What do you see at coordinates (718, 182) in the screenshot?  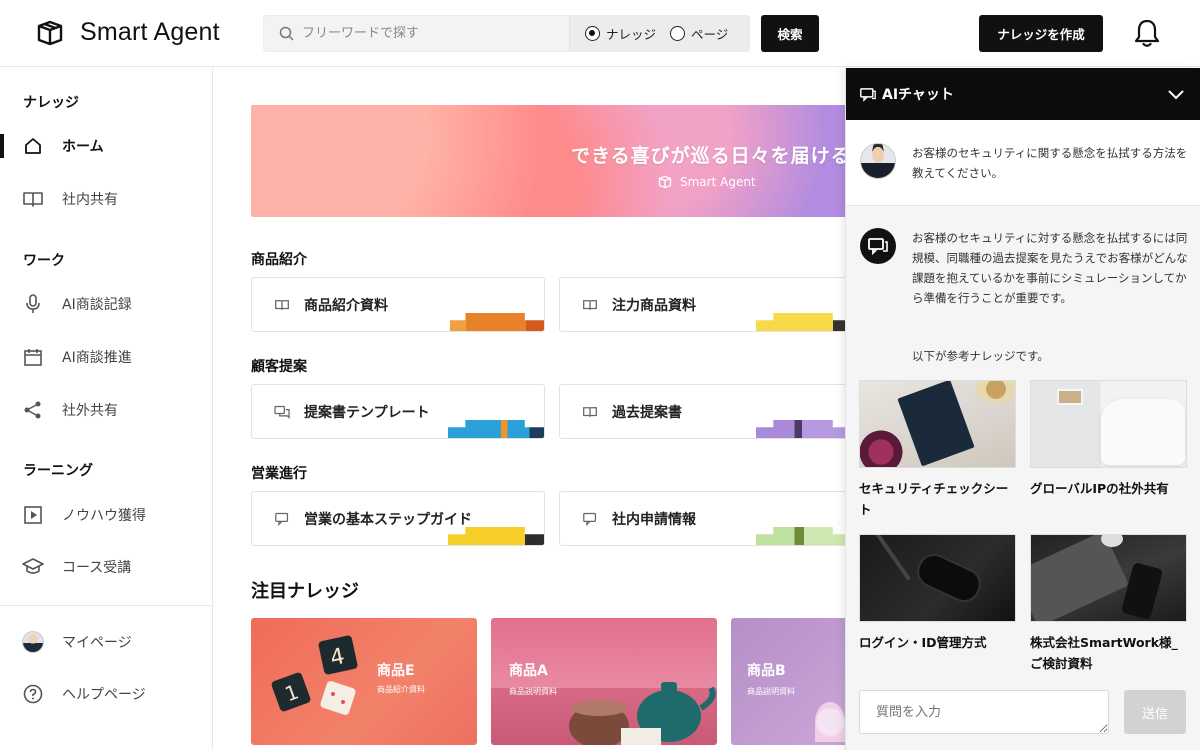 I see `banner-brand-text: Smart Agent` at bounding box center [718, 182].